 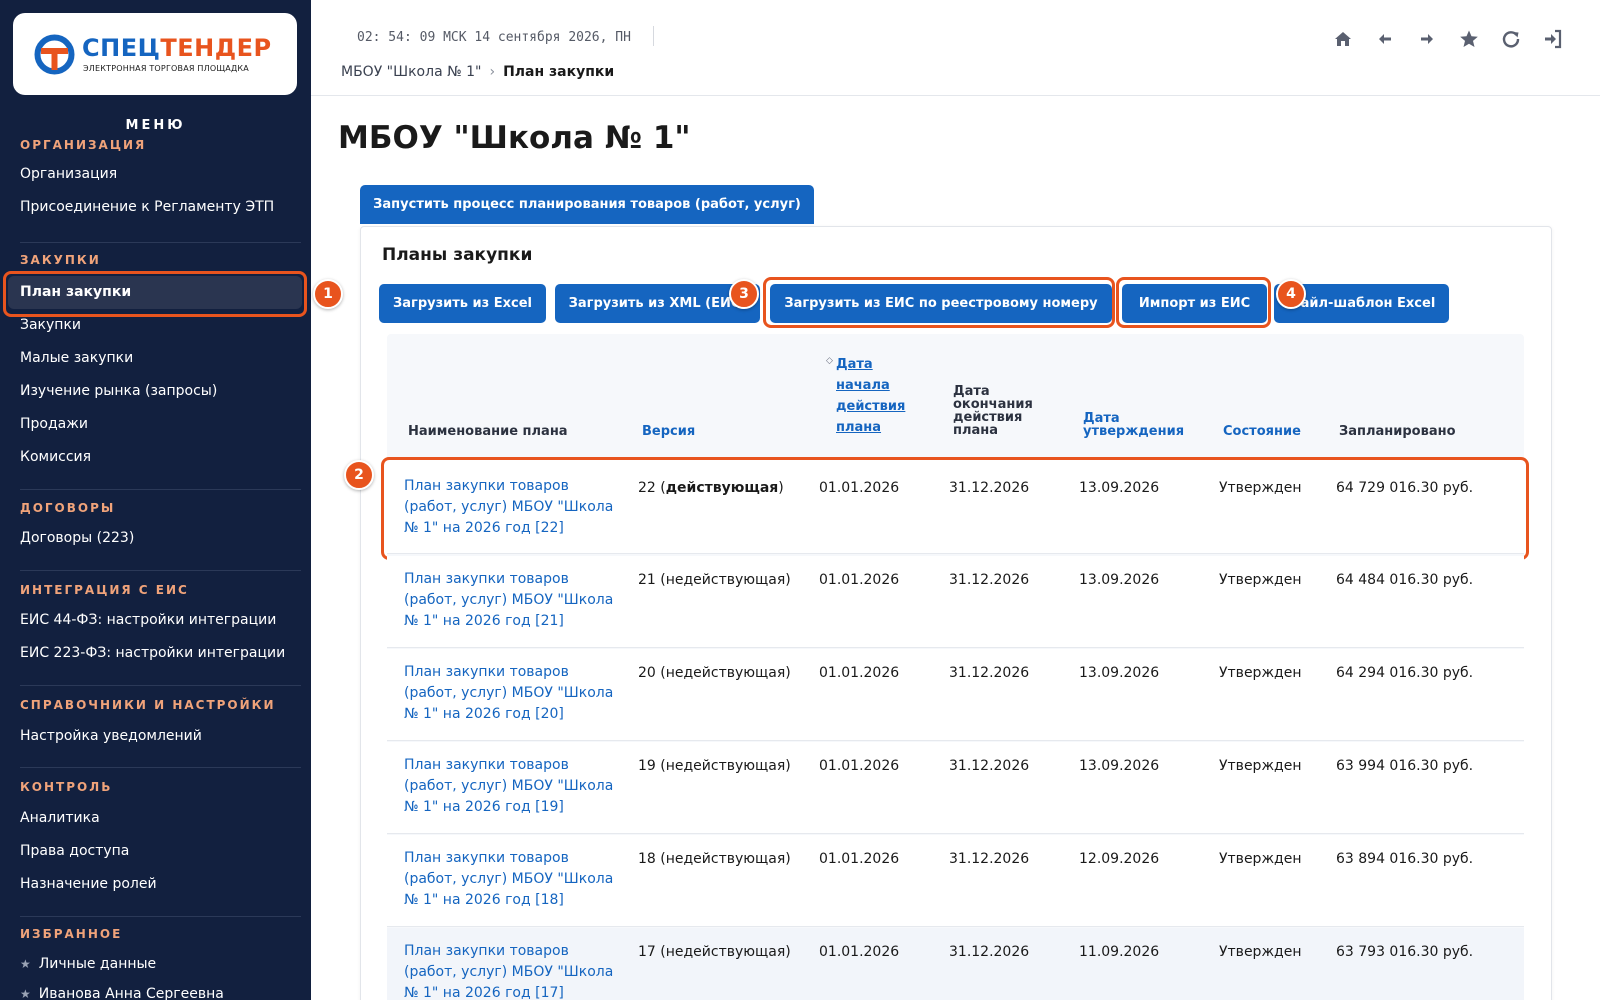 I want to click on logo: СПЕЦТЕНДЕР ЭЛЕКТРОННАЯ ТОРГОВАЯ ПЛОЩАДКА, so click(x=155, y=54).